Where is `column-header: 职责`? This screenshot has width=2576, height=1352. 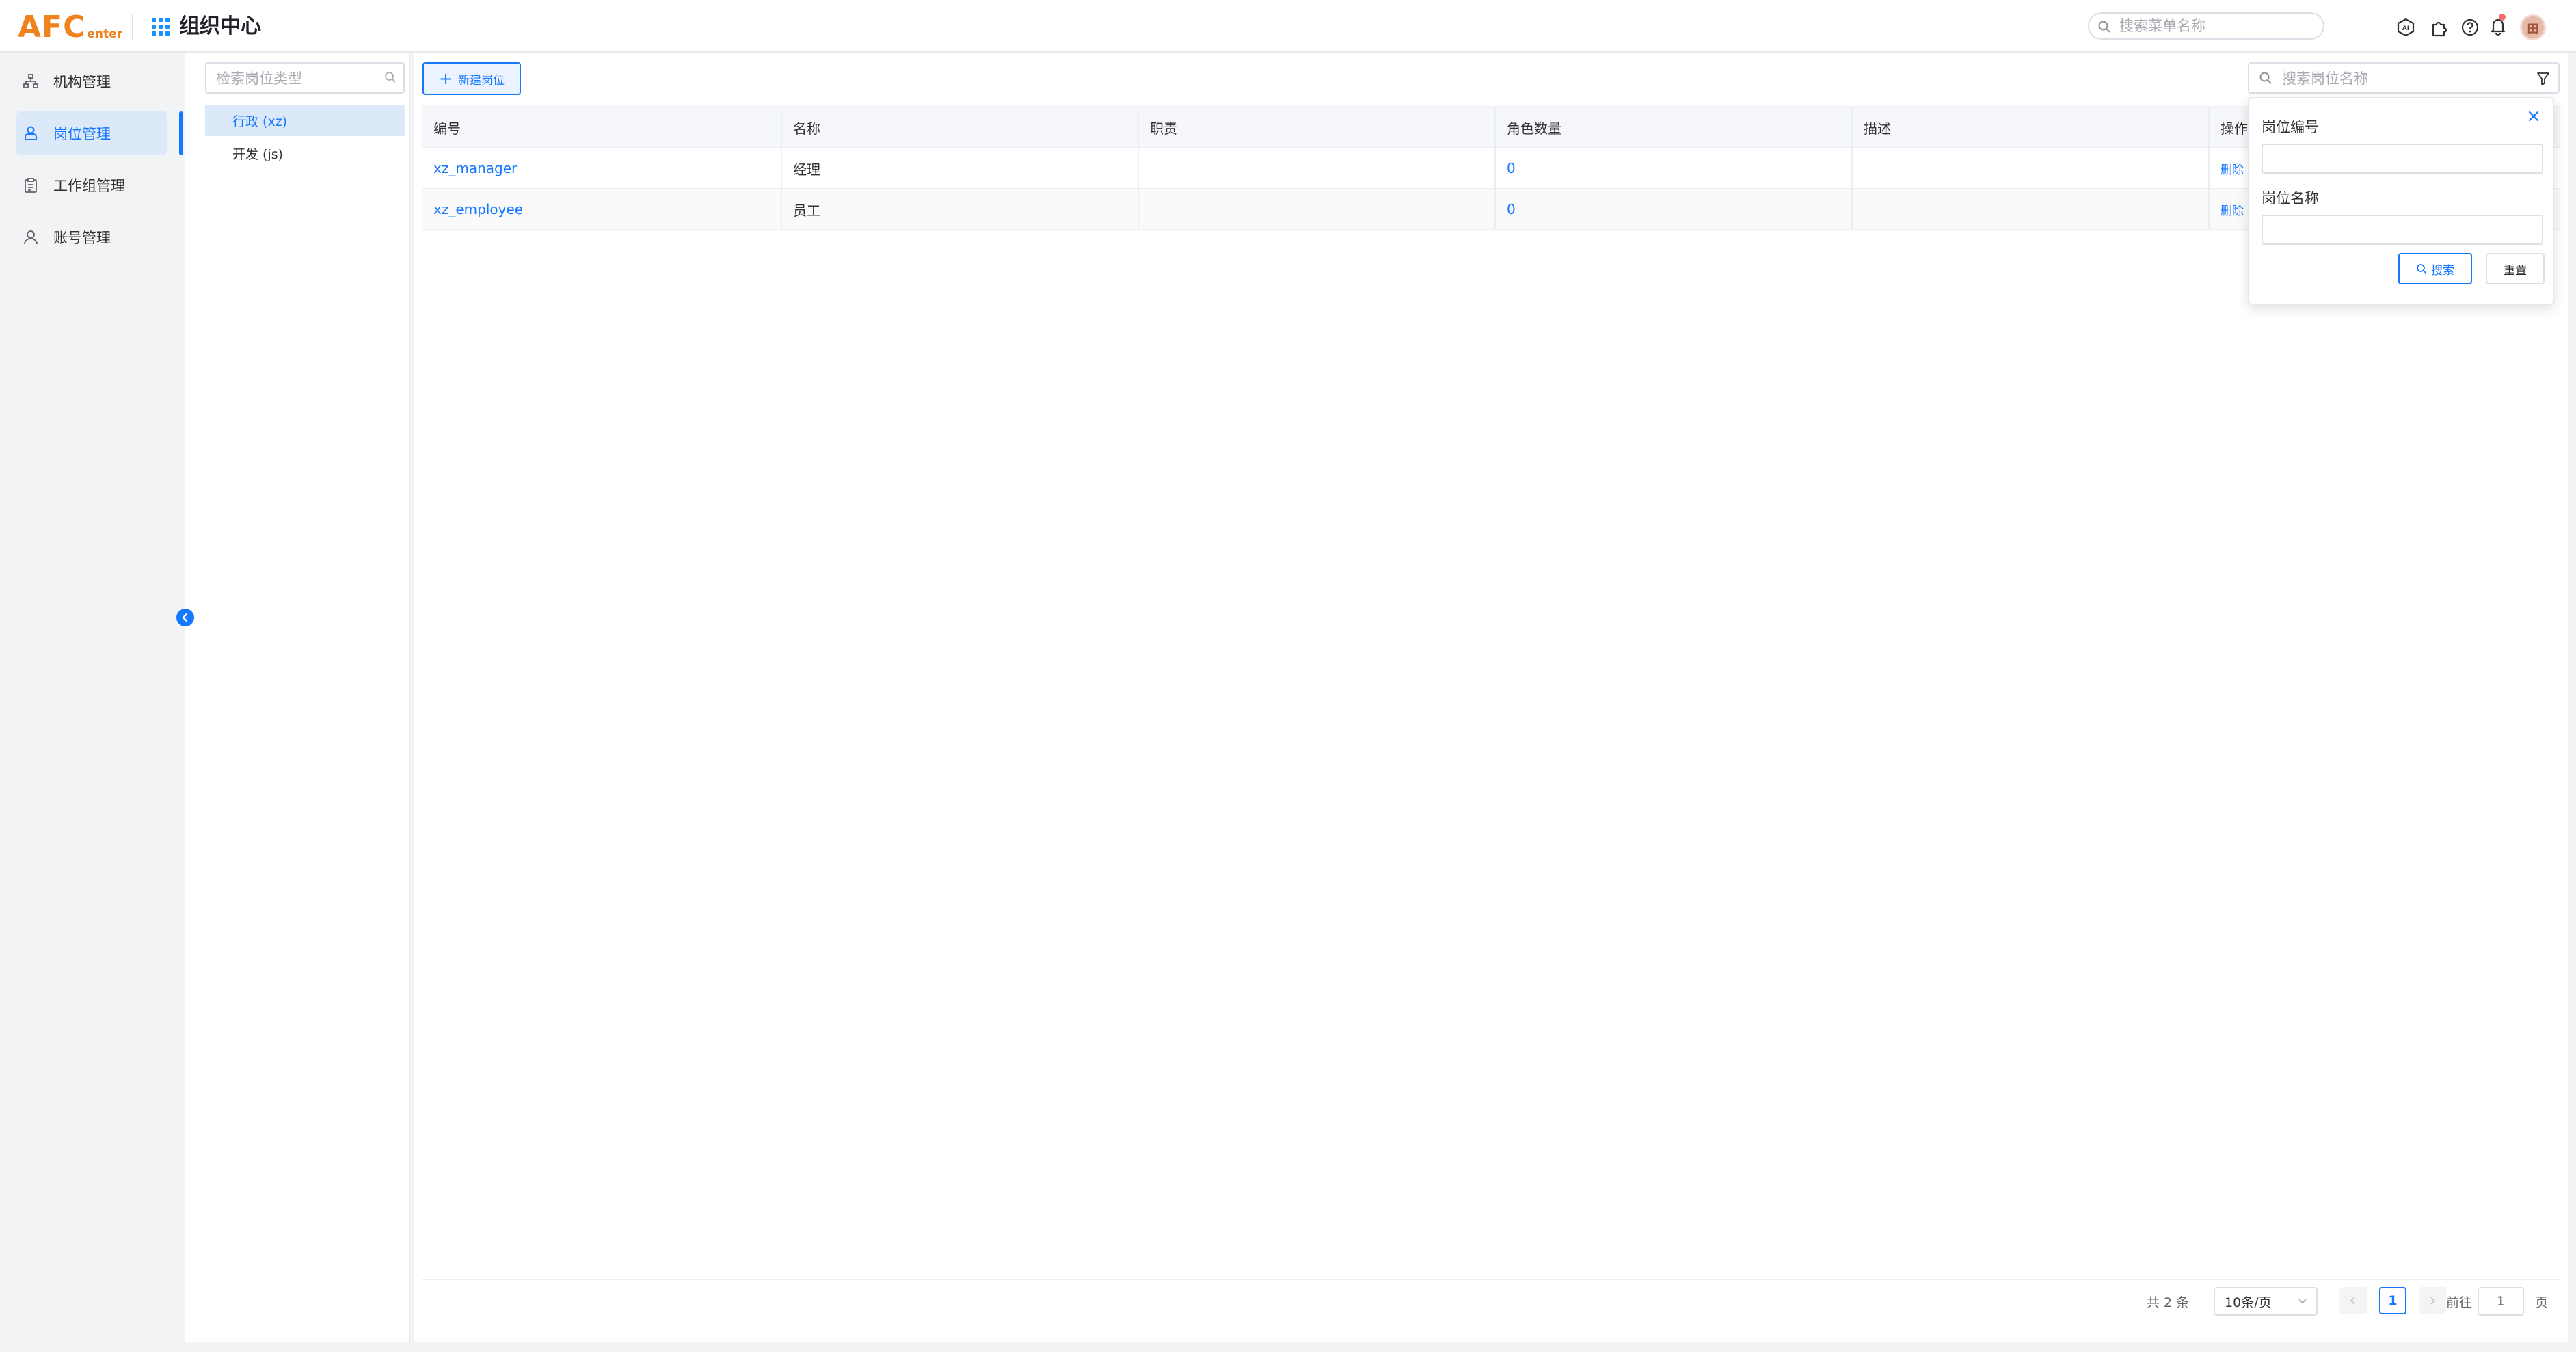 column-header: 职责 is located at coordinates (1317, 127).